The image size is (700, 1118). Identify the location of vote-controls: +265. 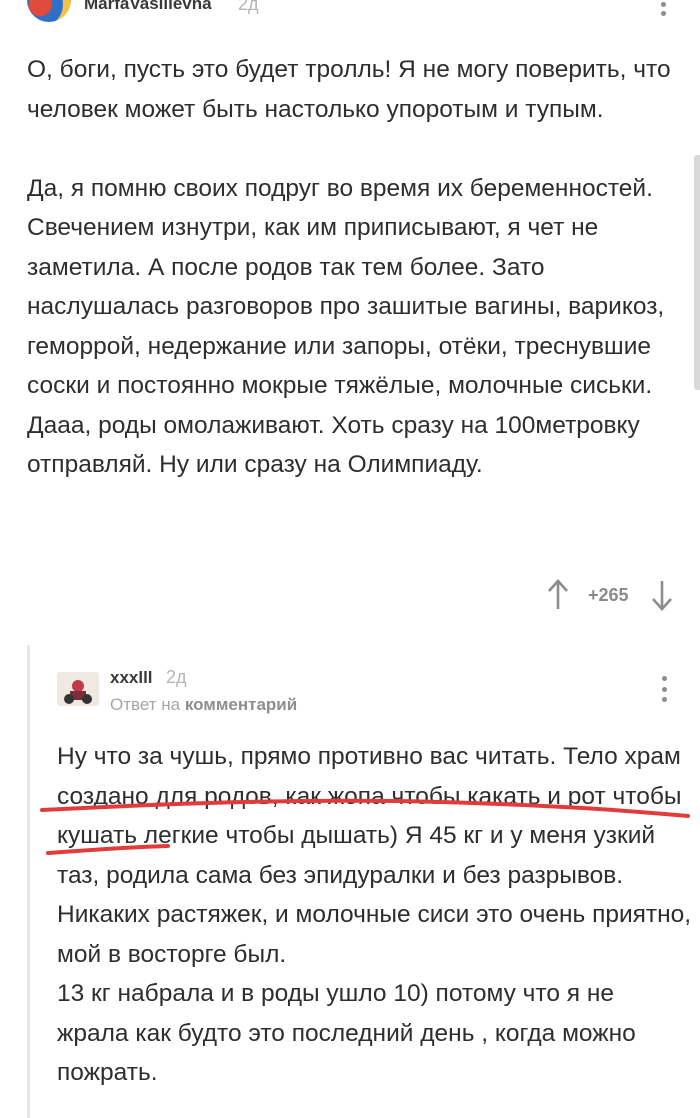
(610, 596).